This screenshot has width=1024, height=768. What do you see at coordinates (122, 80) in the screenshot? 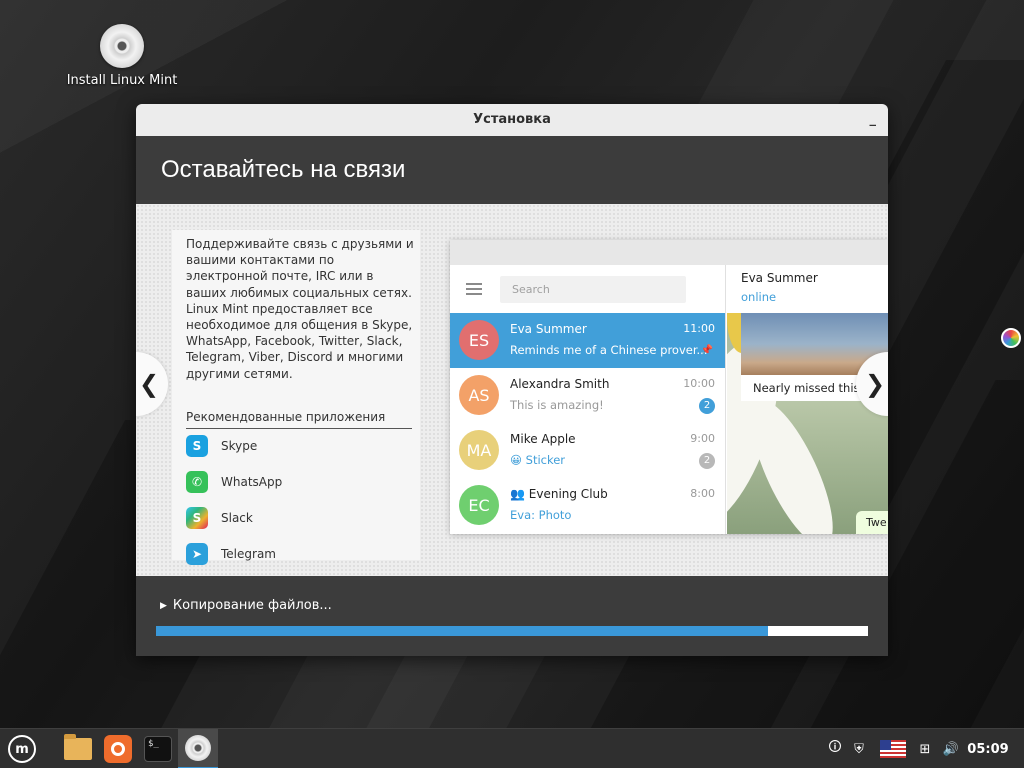
I see `desktop-icon-label: Install Linux Mint` at bounding box center [122, 80].